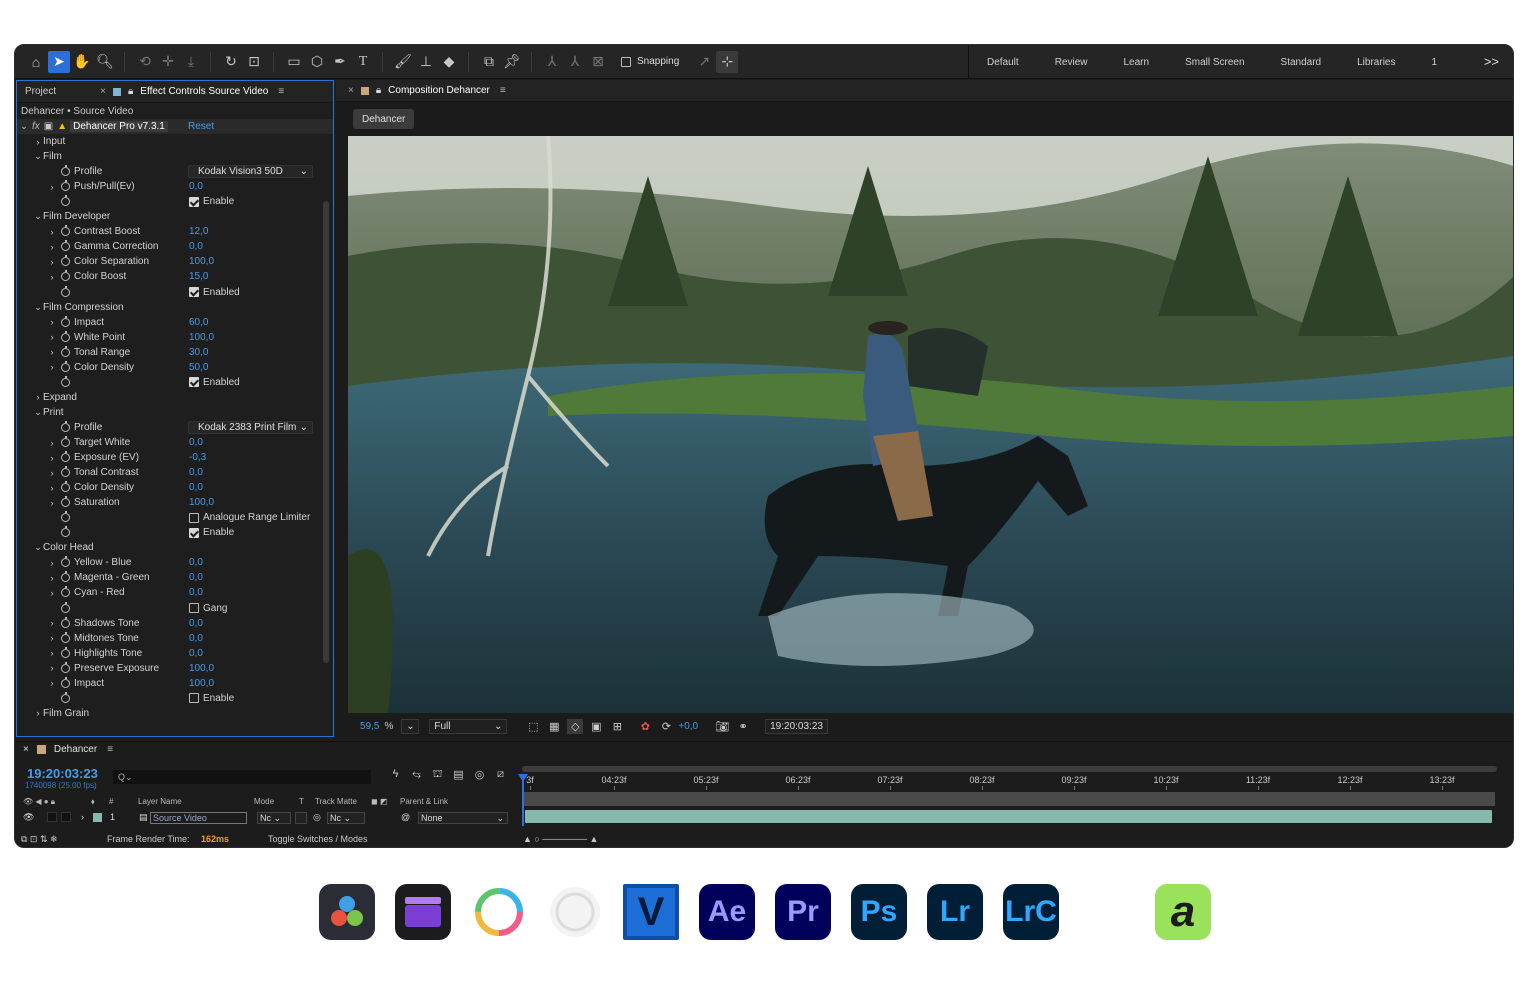  What do you see at coordinates (36, 62) in the screenshot?
I see `home-icon: ⌂` at bounding box center [36, 62].